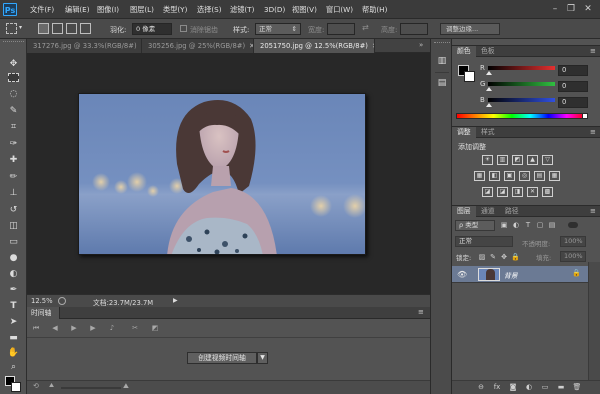 The height and width of the screenshot is (394, 600). I want to click on restore-icon: ❐, so click(571, 9).